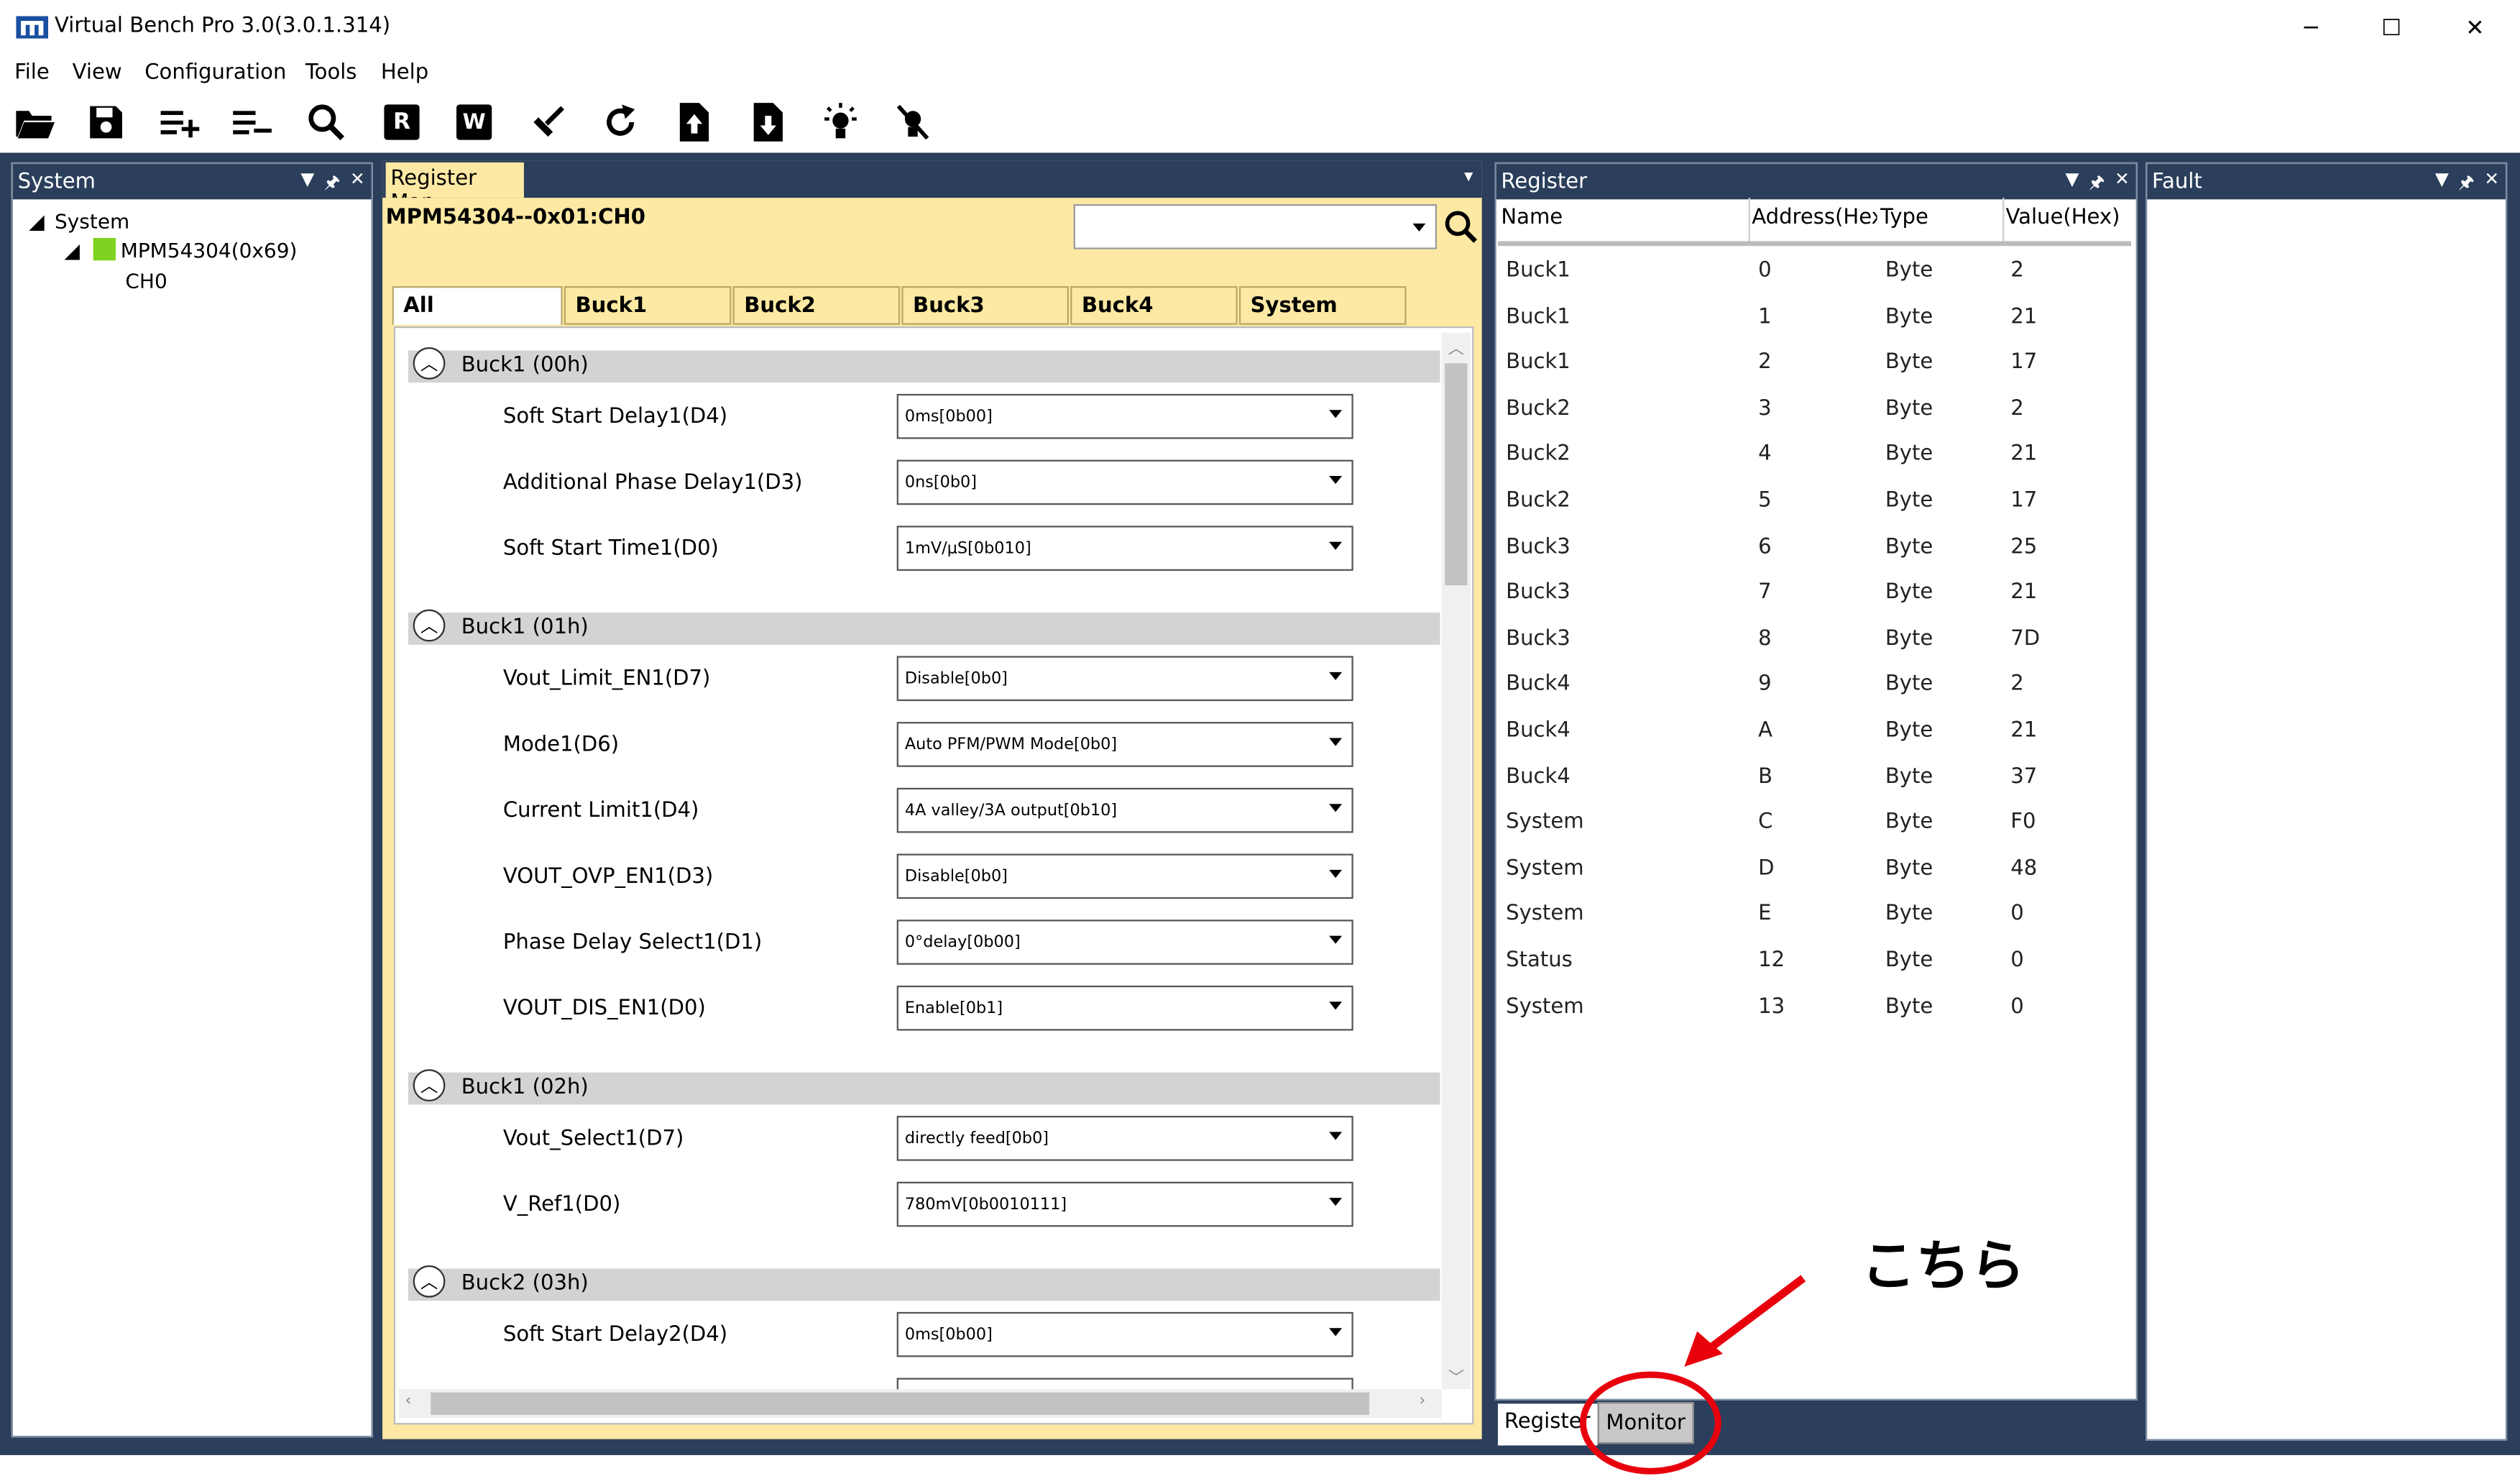  I want to click on tree-node-channel: CH0, so click(146, 280).